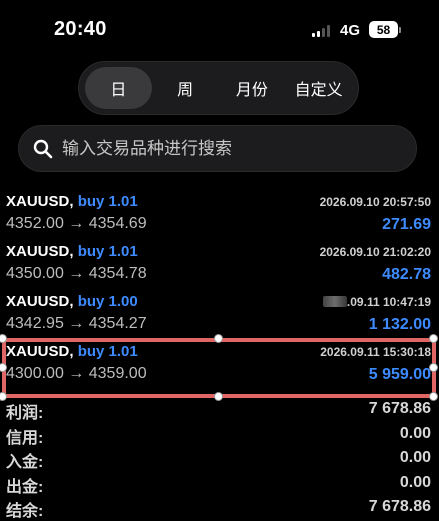 This screenshot has width=439, height=521. What do you see at coordinates (323, 30) in the screenshot?
I see `cellular-signal-icon` at bounding box center [323, 30].